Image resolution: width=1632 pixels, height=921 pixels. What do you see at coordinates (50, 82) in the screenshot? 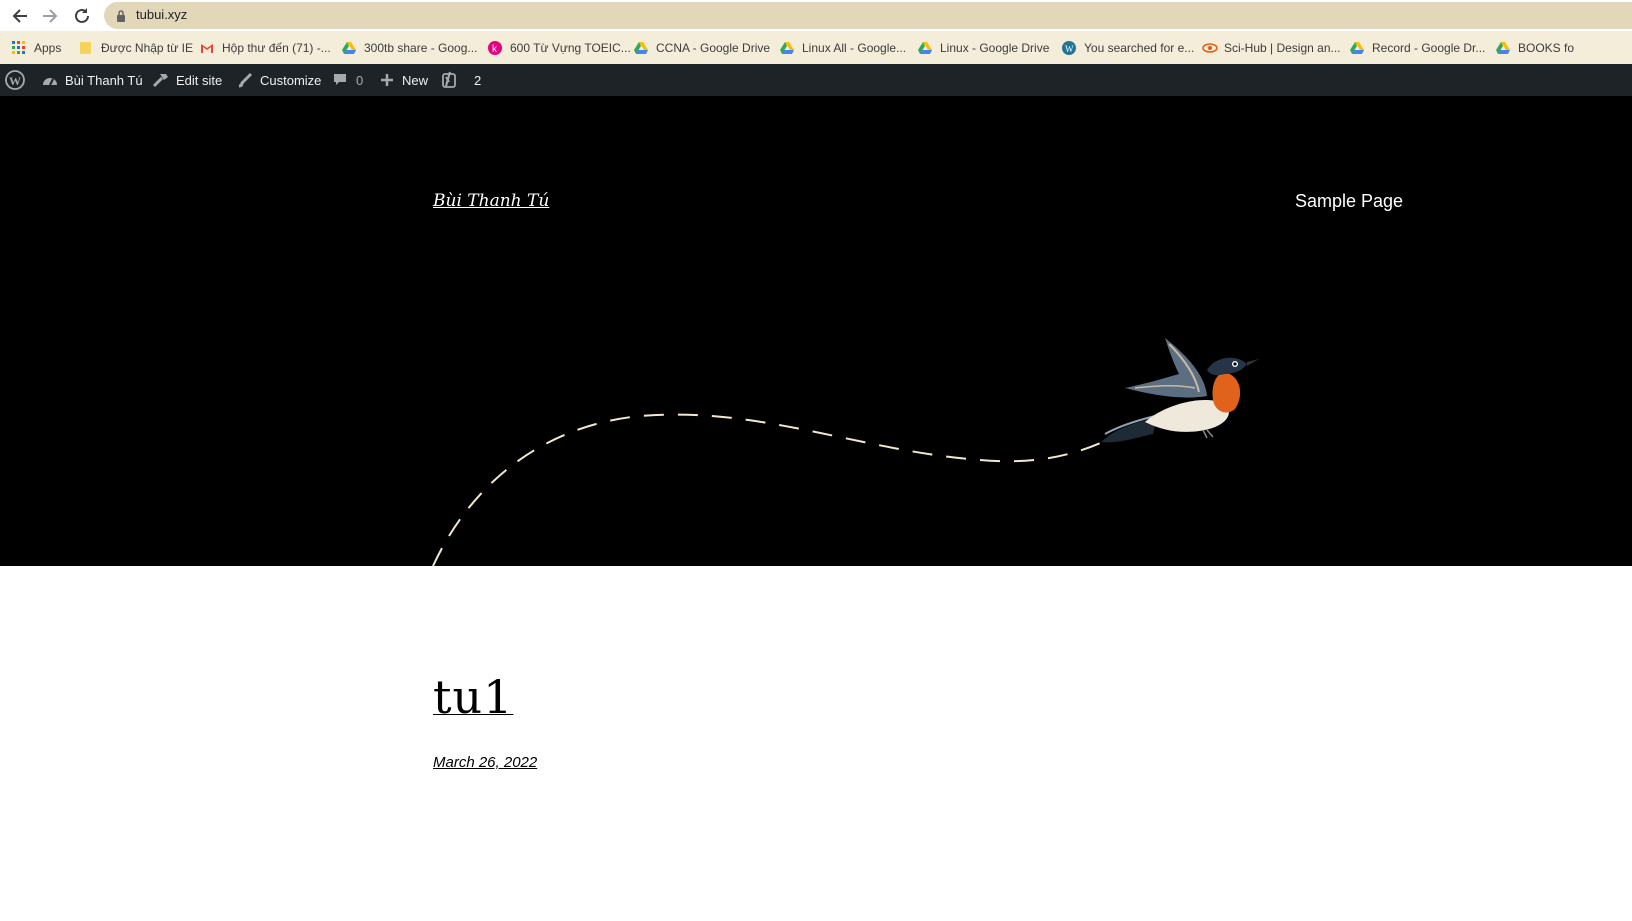
I see `dashboard-gauge-icon` at bounding box center [50, 82].